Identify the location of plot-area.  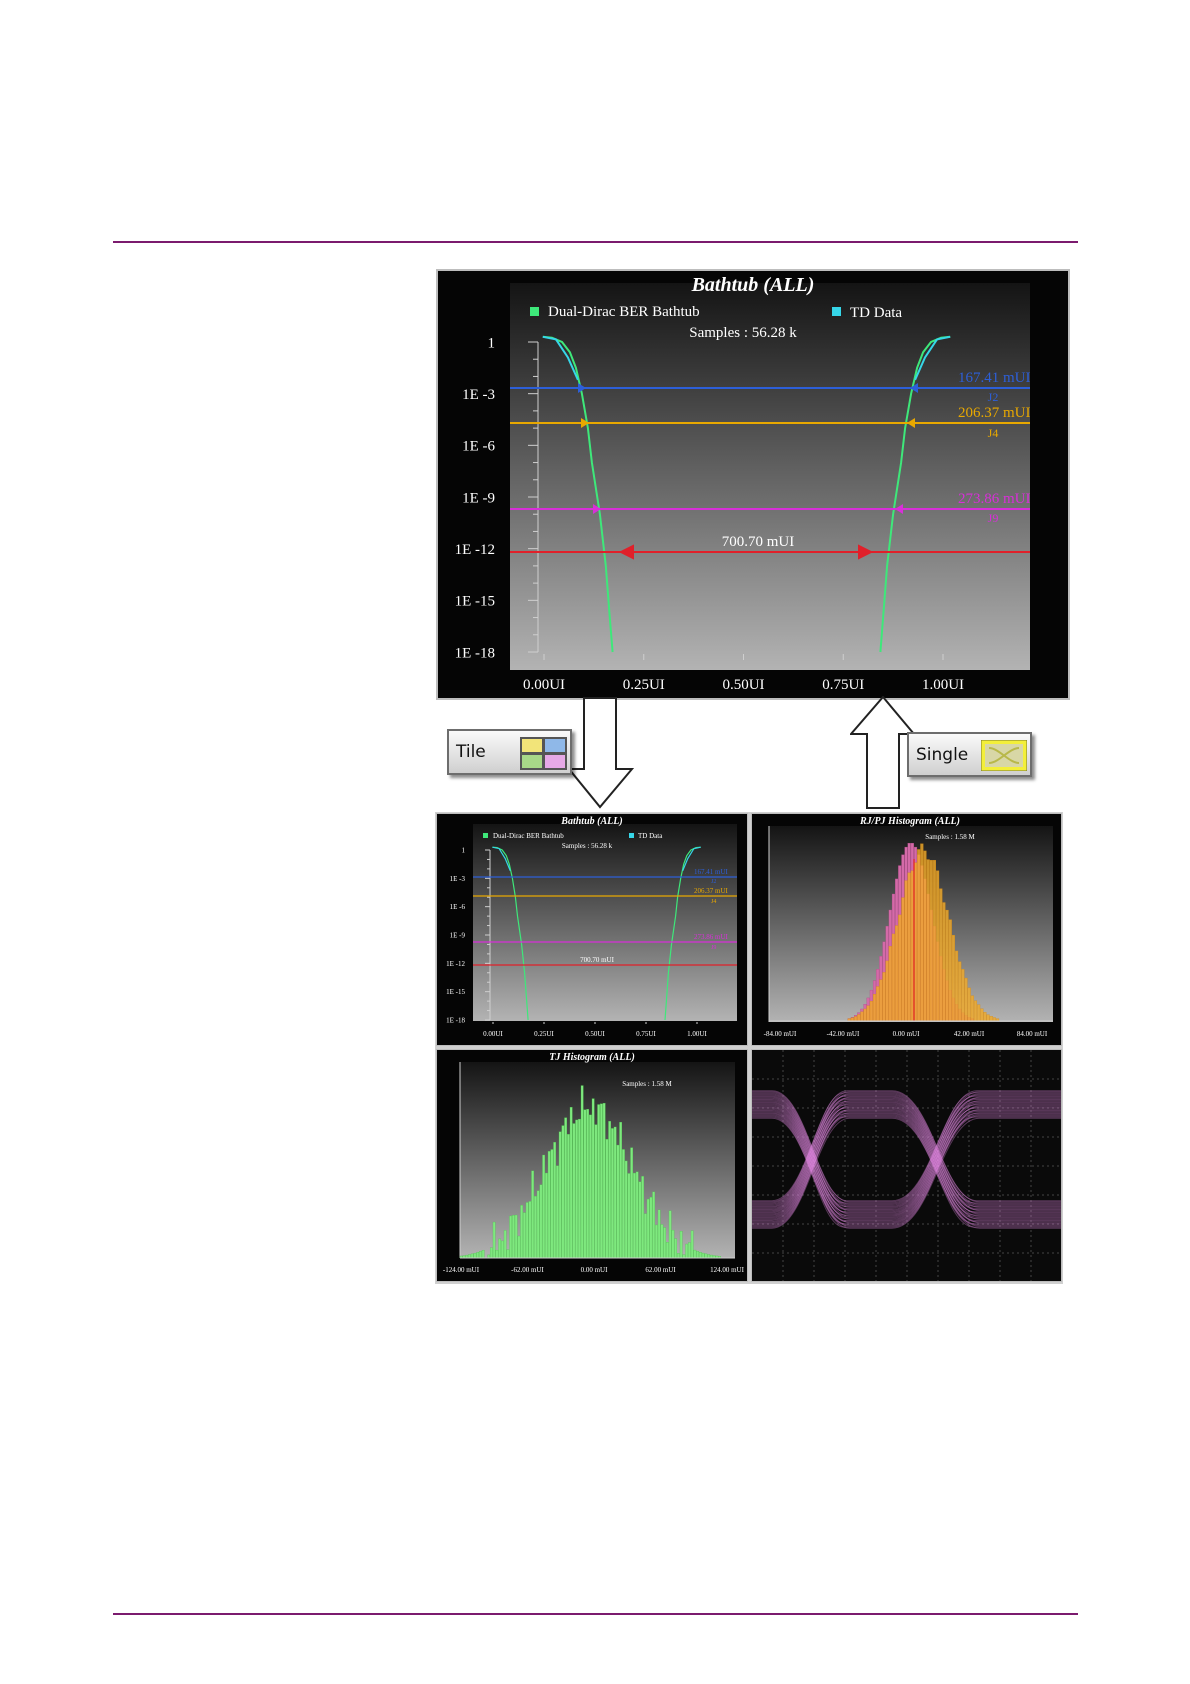
(770, 476).